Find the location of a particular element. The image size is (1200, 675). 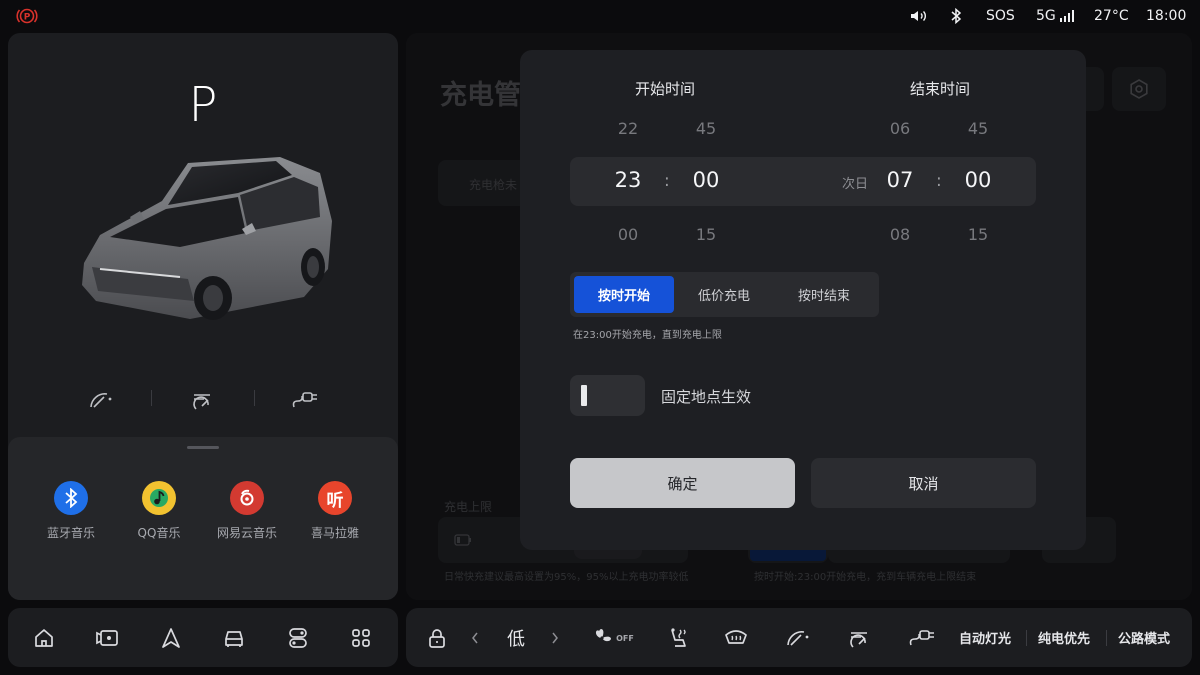

fan-icon is located at coordinates (604, 635).